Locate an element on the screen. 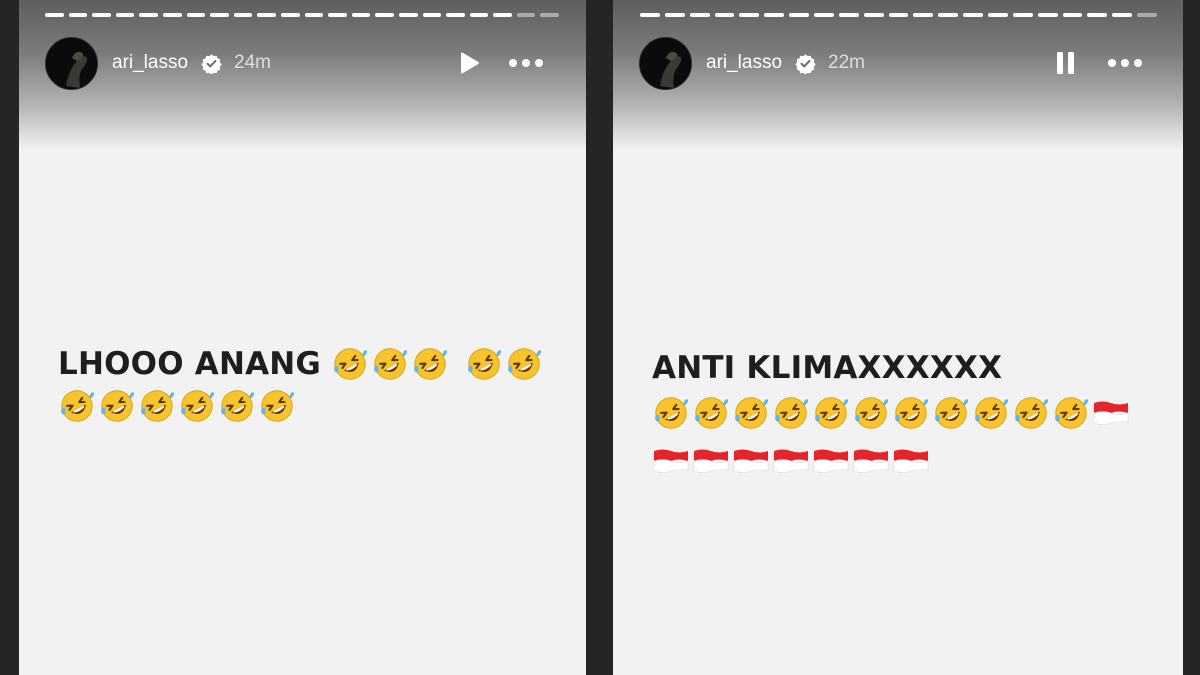  caption-text: LHOOO ANANG is located at coordinates (190, 364).